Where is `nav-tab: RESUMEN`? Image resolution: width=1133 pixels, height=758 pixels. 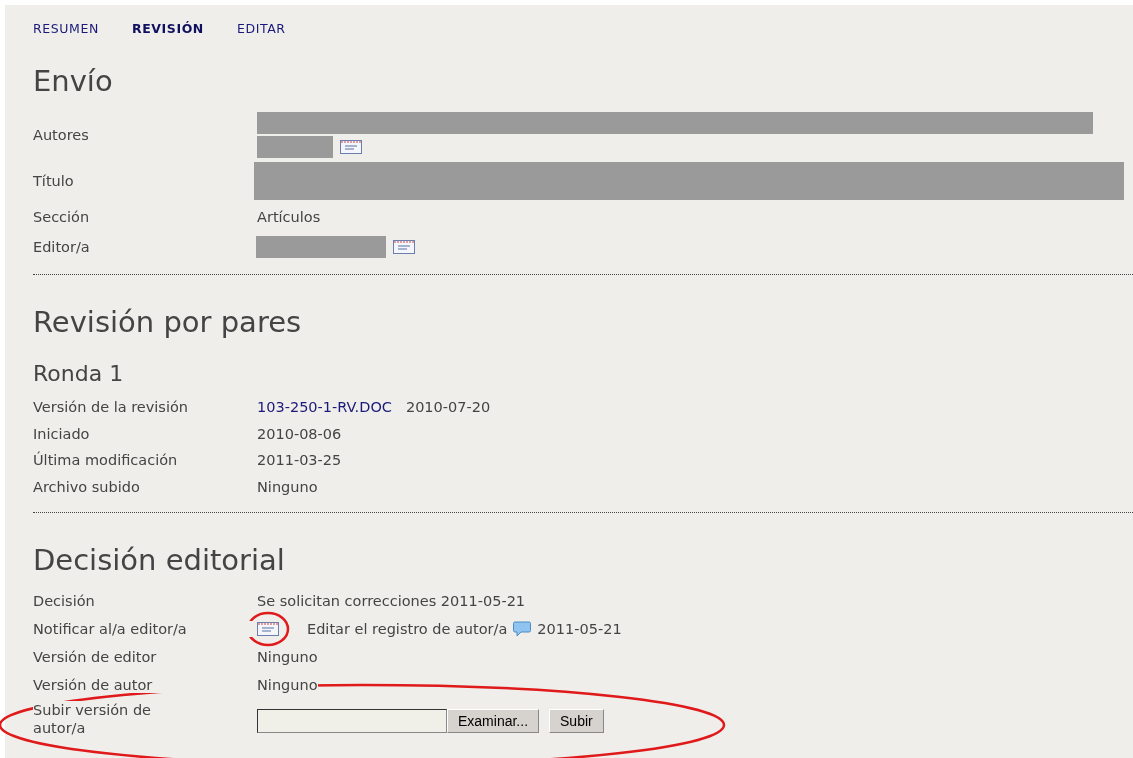 nav-tab: RESUMEN is located at coordinates (66, 28).